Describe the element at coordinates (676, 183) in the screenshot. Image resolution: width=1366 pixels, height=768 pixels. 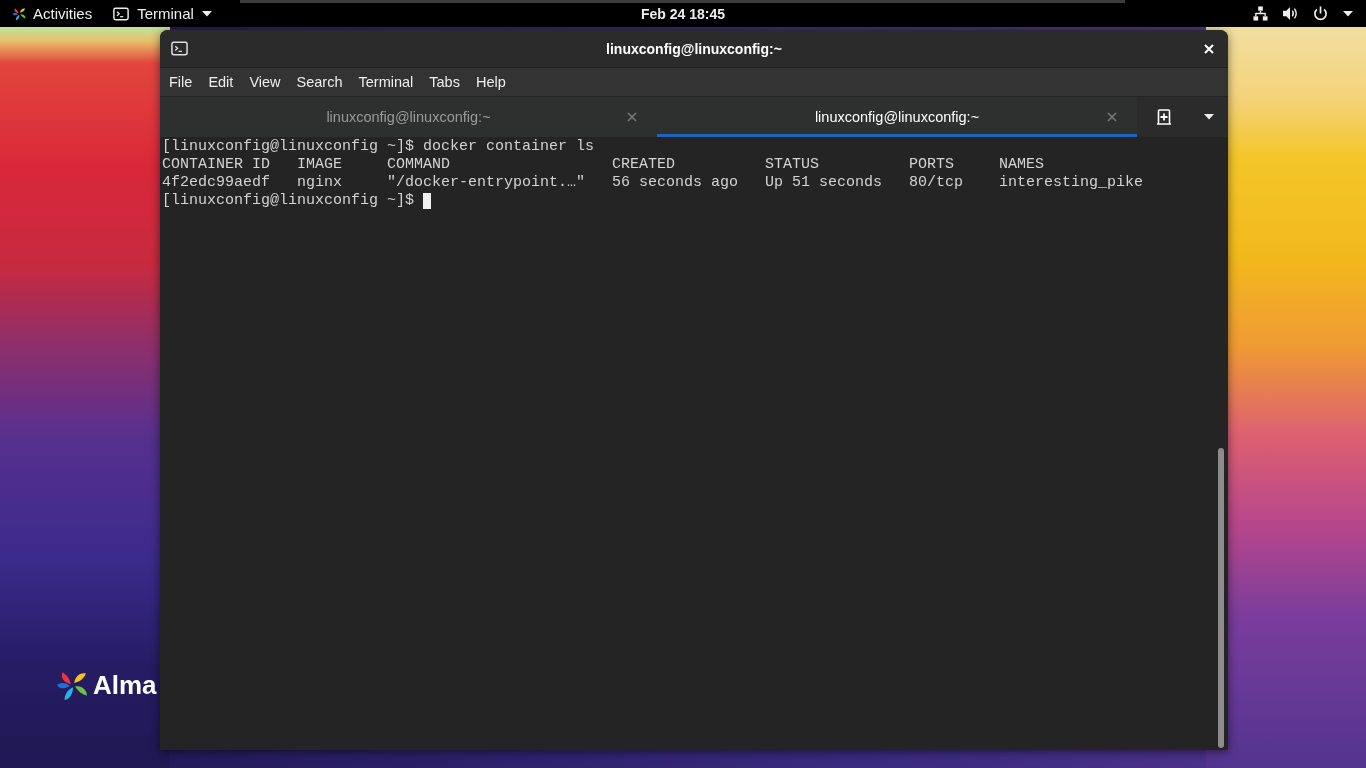
I see `table-cell-text: 56 seconds ago` at that location.